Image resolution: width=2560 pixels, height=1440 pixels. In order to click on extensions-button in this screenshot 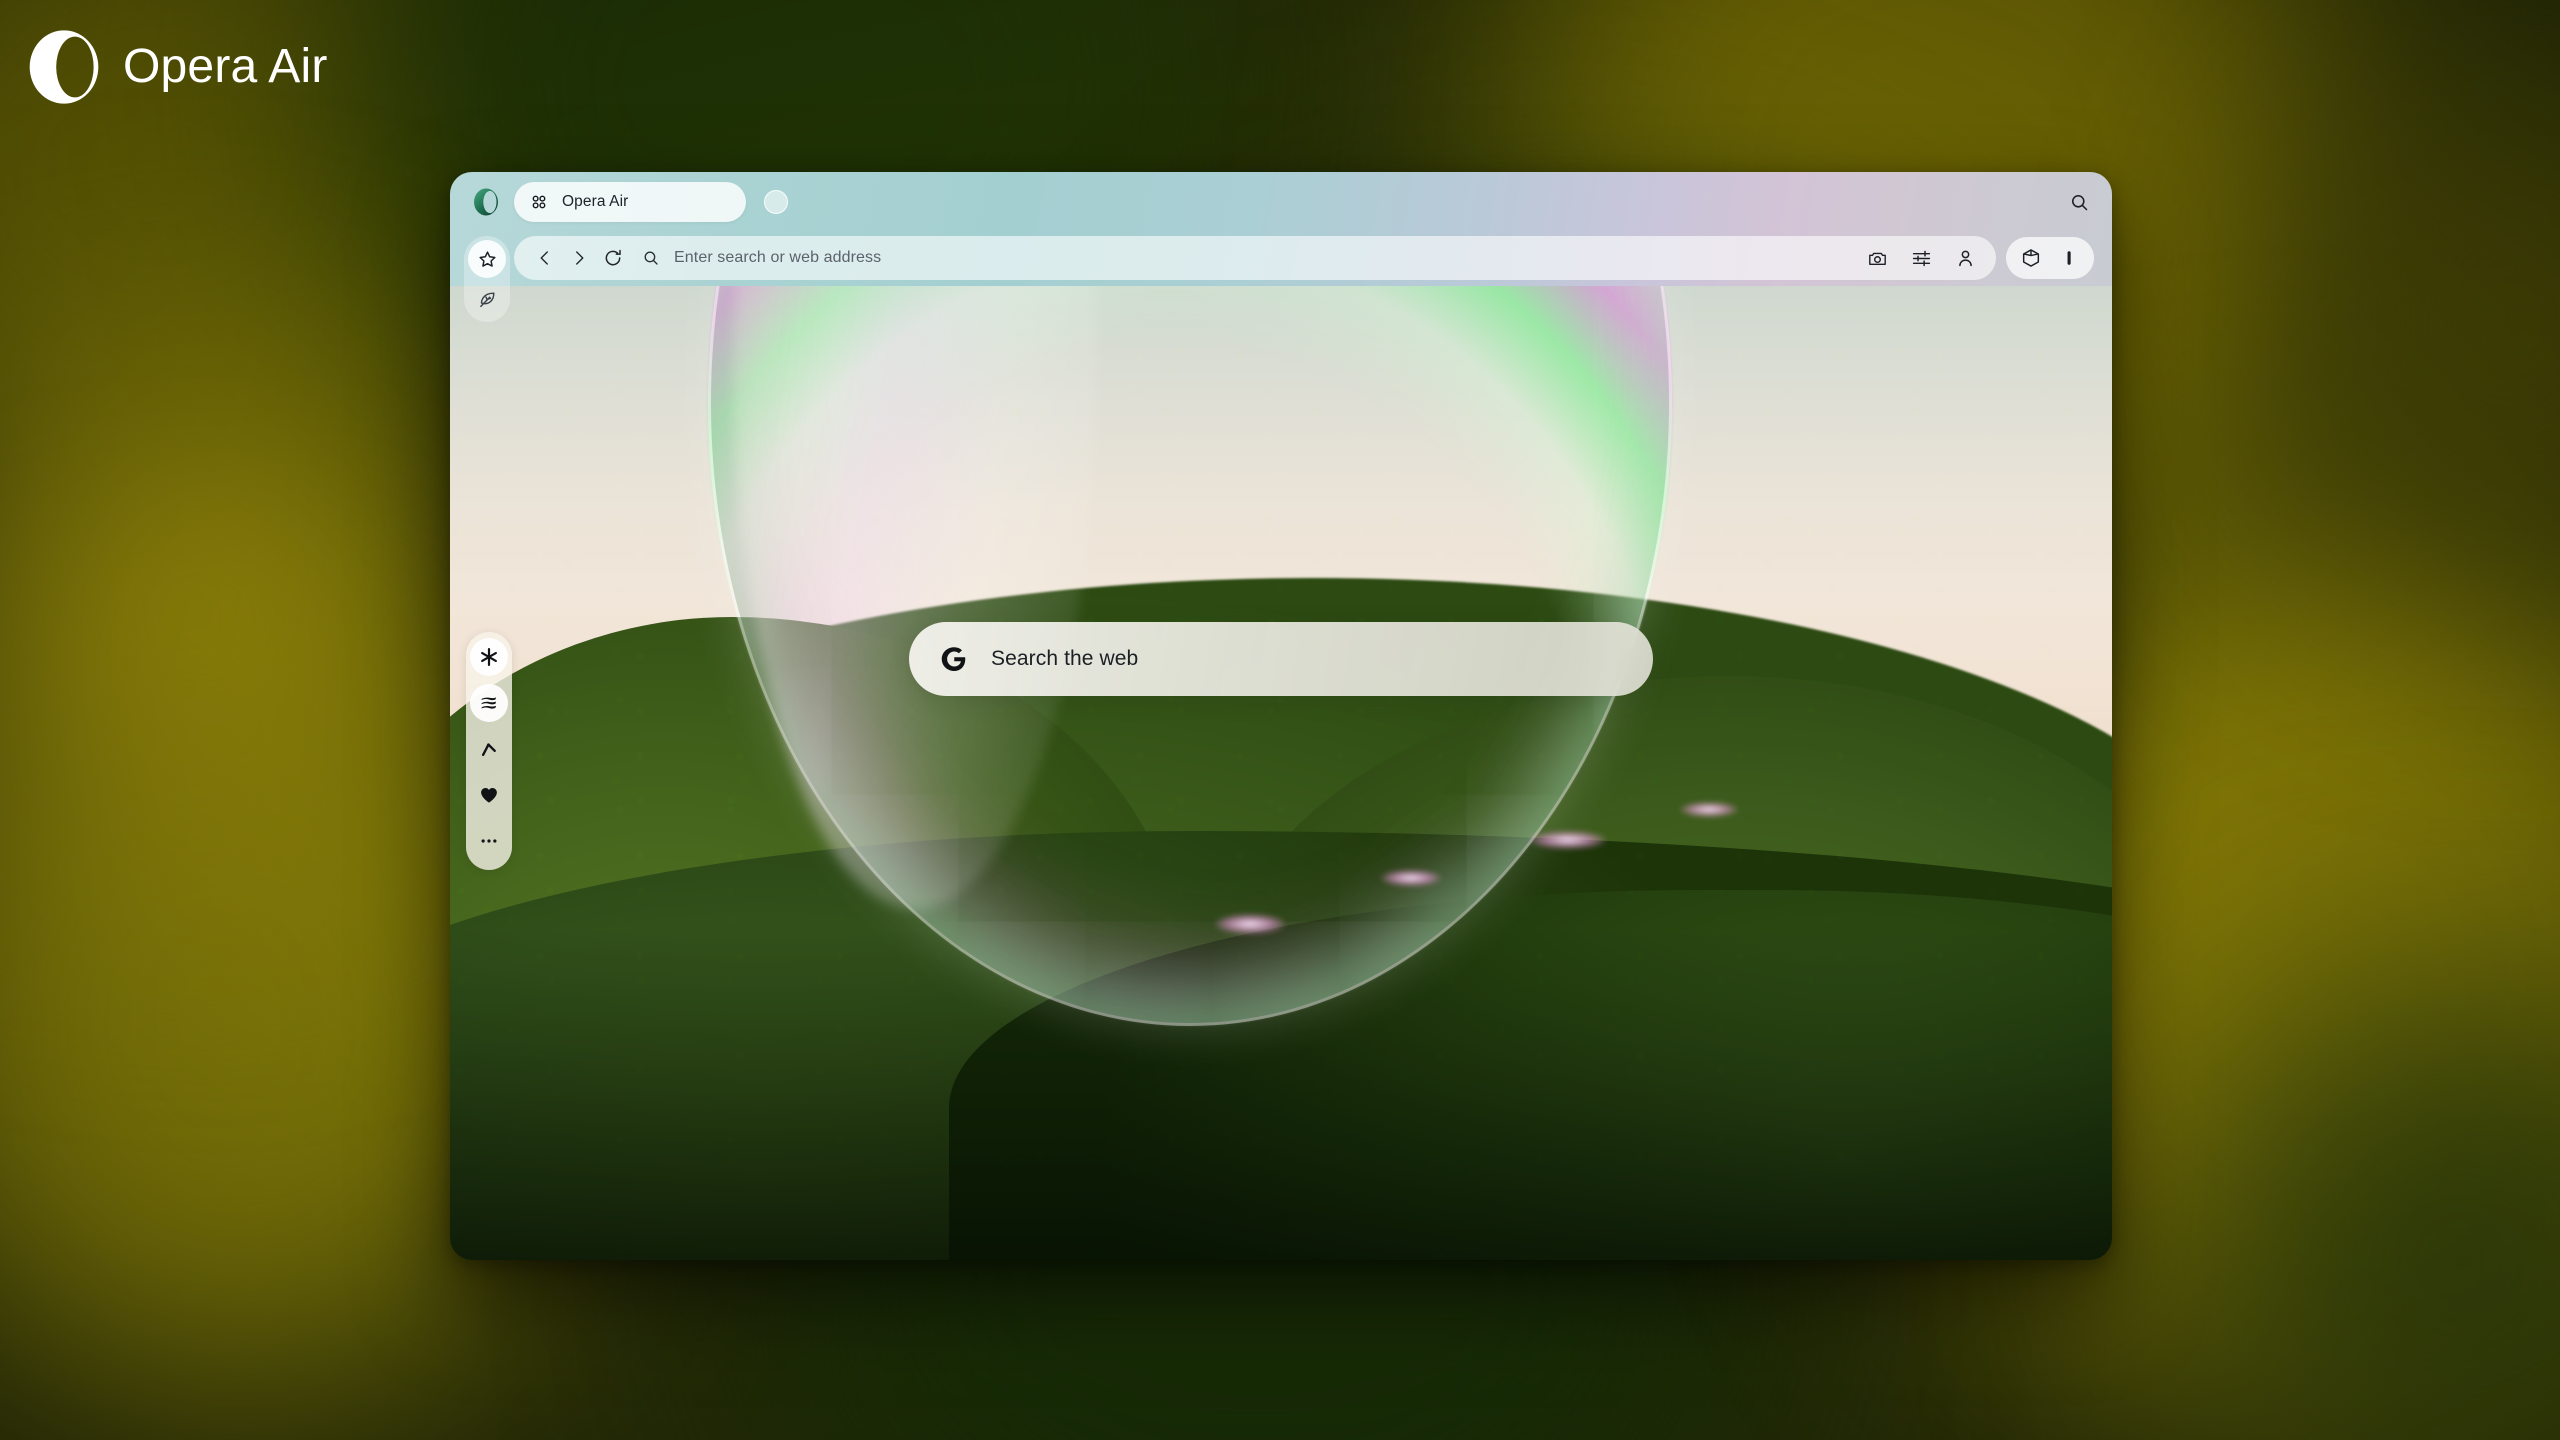, I will do `click(2031, 258)`.